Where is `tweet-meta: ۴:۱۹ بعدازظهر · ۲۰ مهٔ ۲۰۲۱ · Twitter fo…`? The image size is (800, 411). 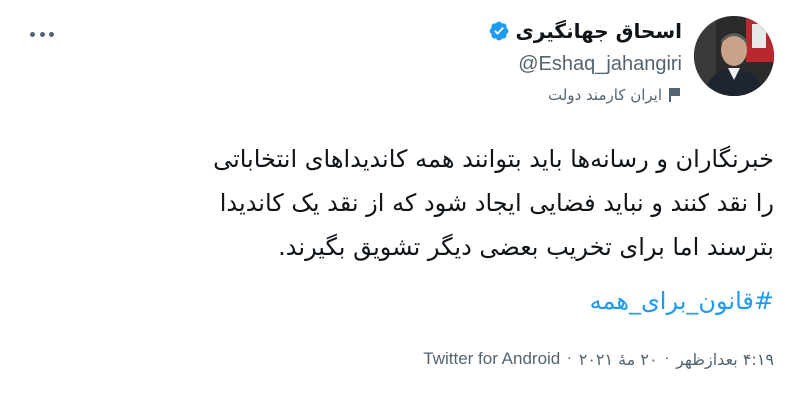
tweet-meta: ۴:۱۹ بعدازظهر · ۲۰ مهٔ ۲۰۲۱ · Twitter fo… is located at coordinates (598, 359).